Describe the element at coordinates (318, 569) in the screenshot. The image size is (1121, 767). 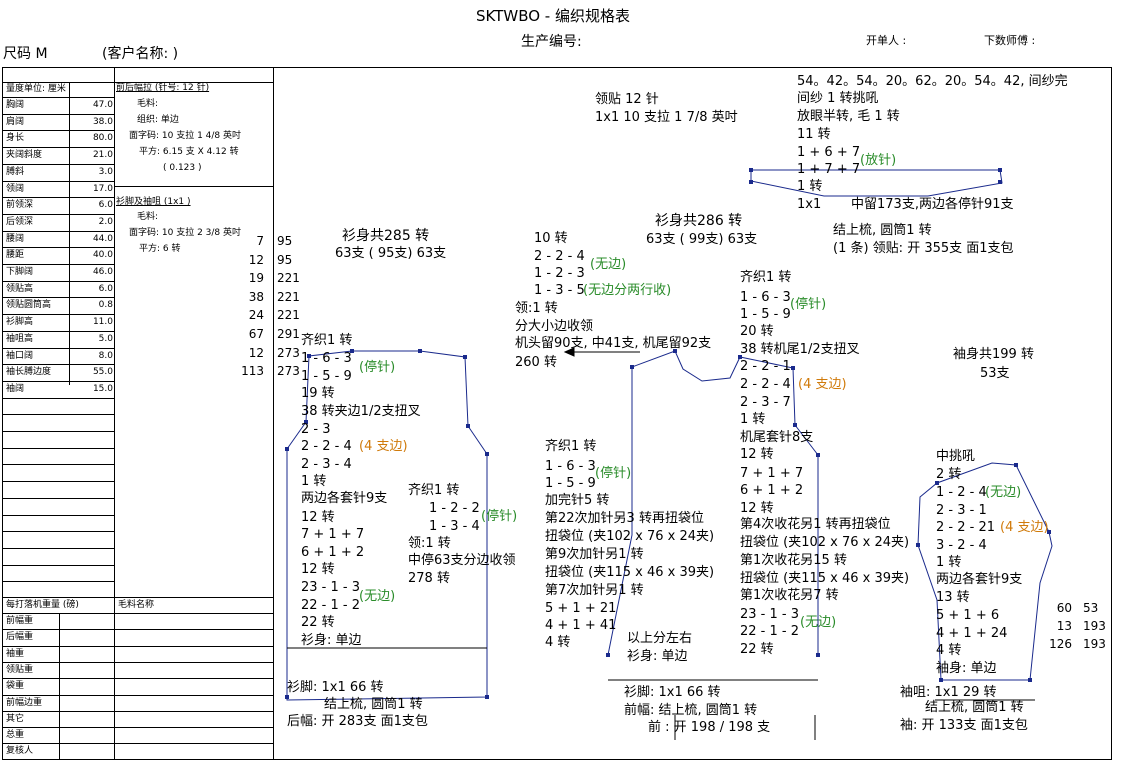
I see `back-rows2-5: 12 转` at that location.